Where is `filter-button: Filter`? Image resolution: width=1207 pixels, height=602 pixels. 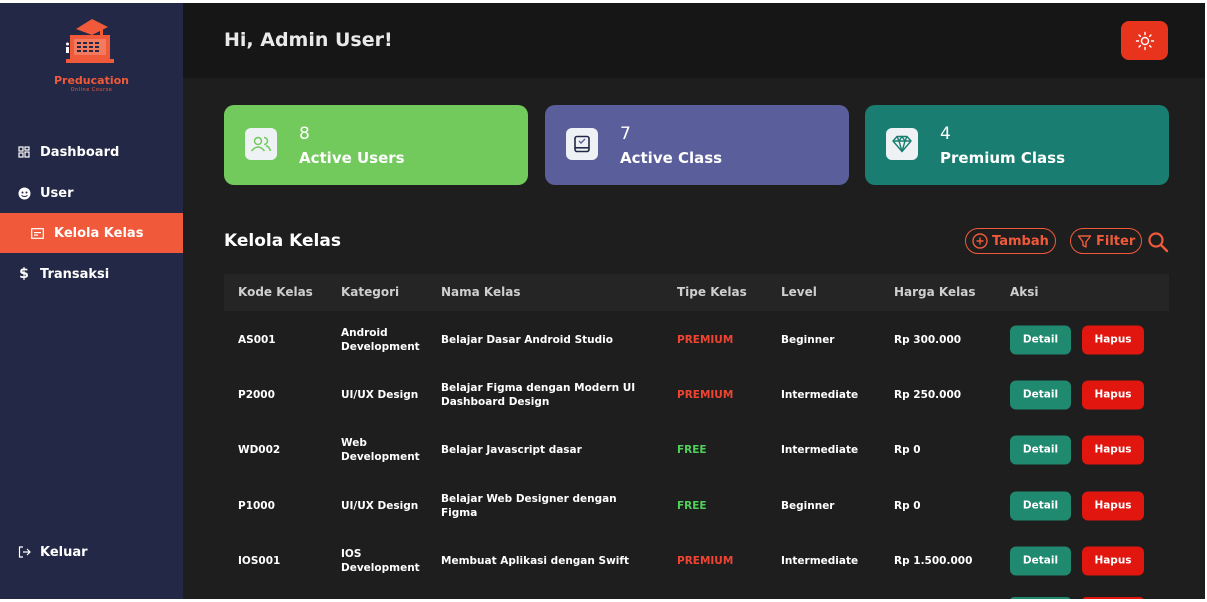
filter-button: Filter is located at coordinates (1106, 241).